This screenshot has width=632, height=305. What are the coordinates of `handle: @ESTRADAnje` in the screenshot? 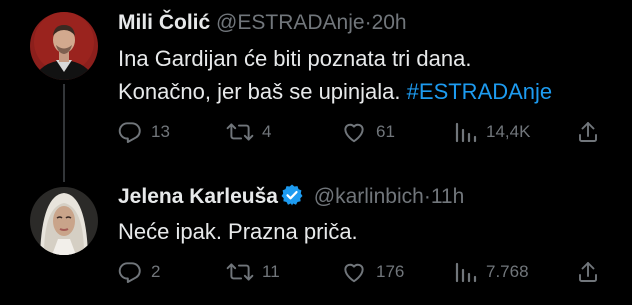 It's located at (290, 22).